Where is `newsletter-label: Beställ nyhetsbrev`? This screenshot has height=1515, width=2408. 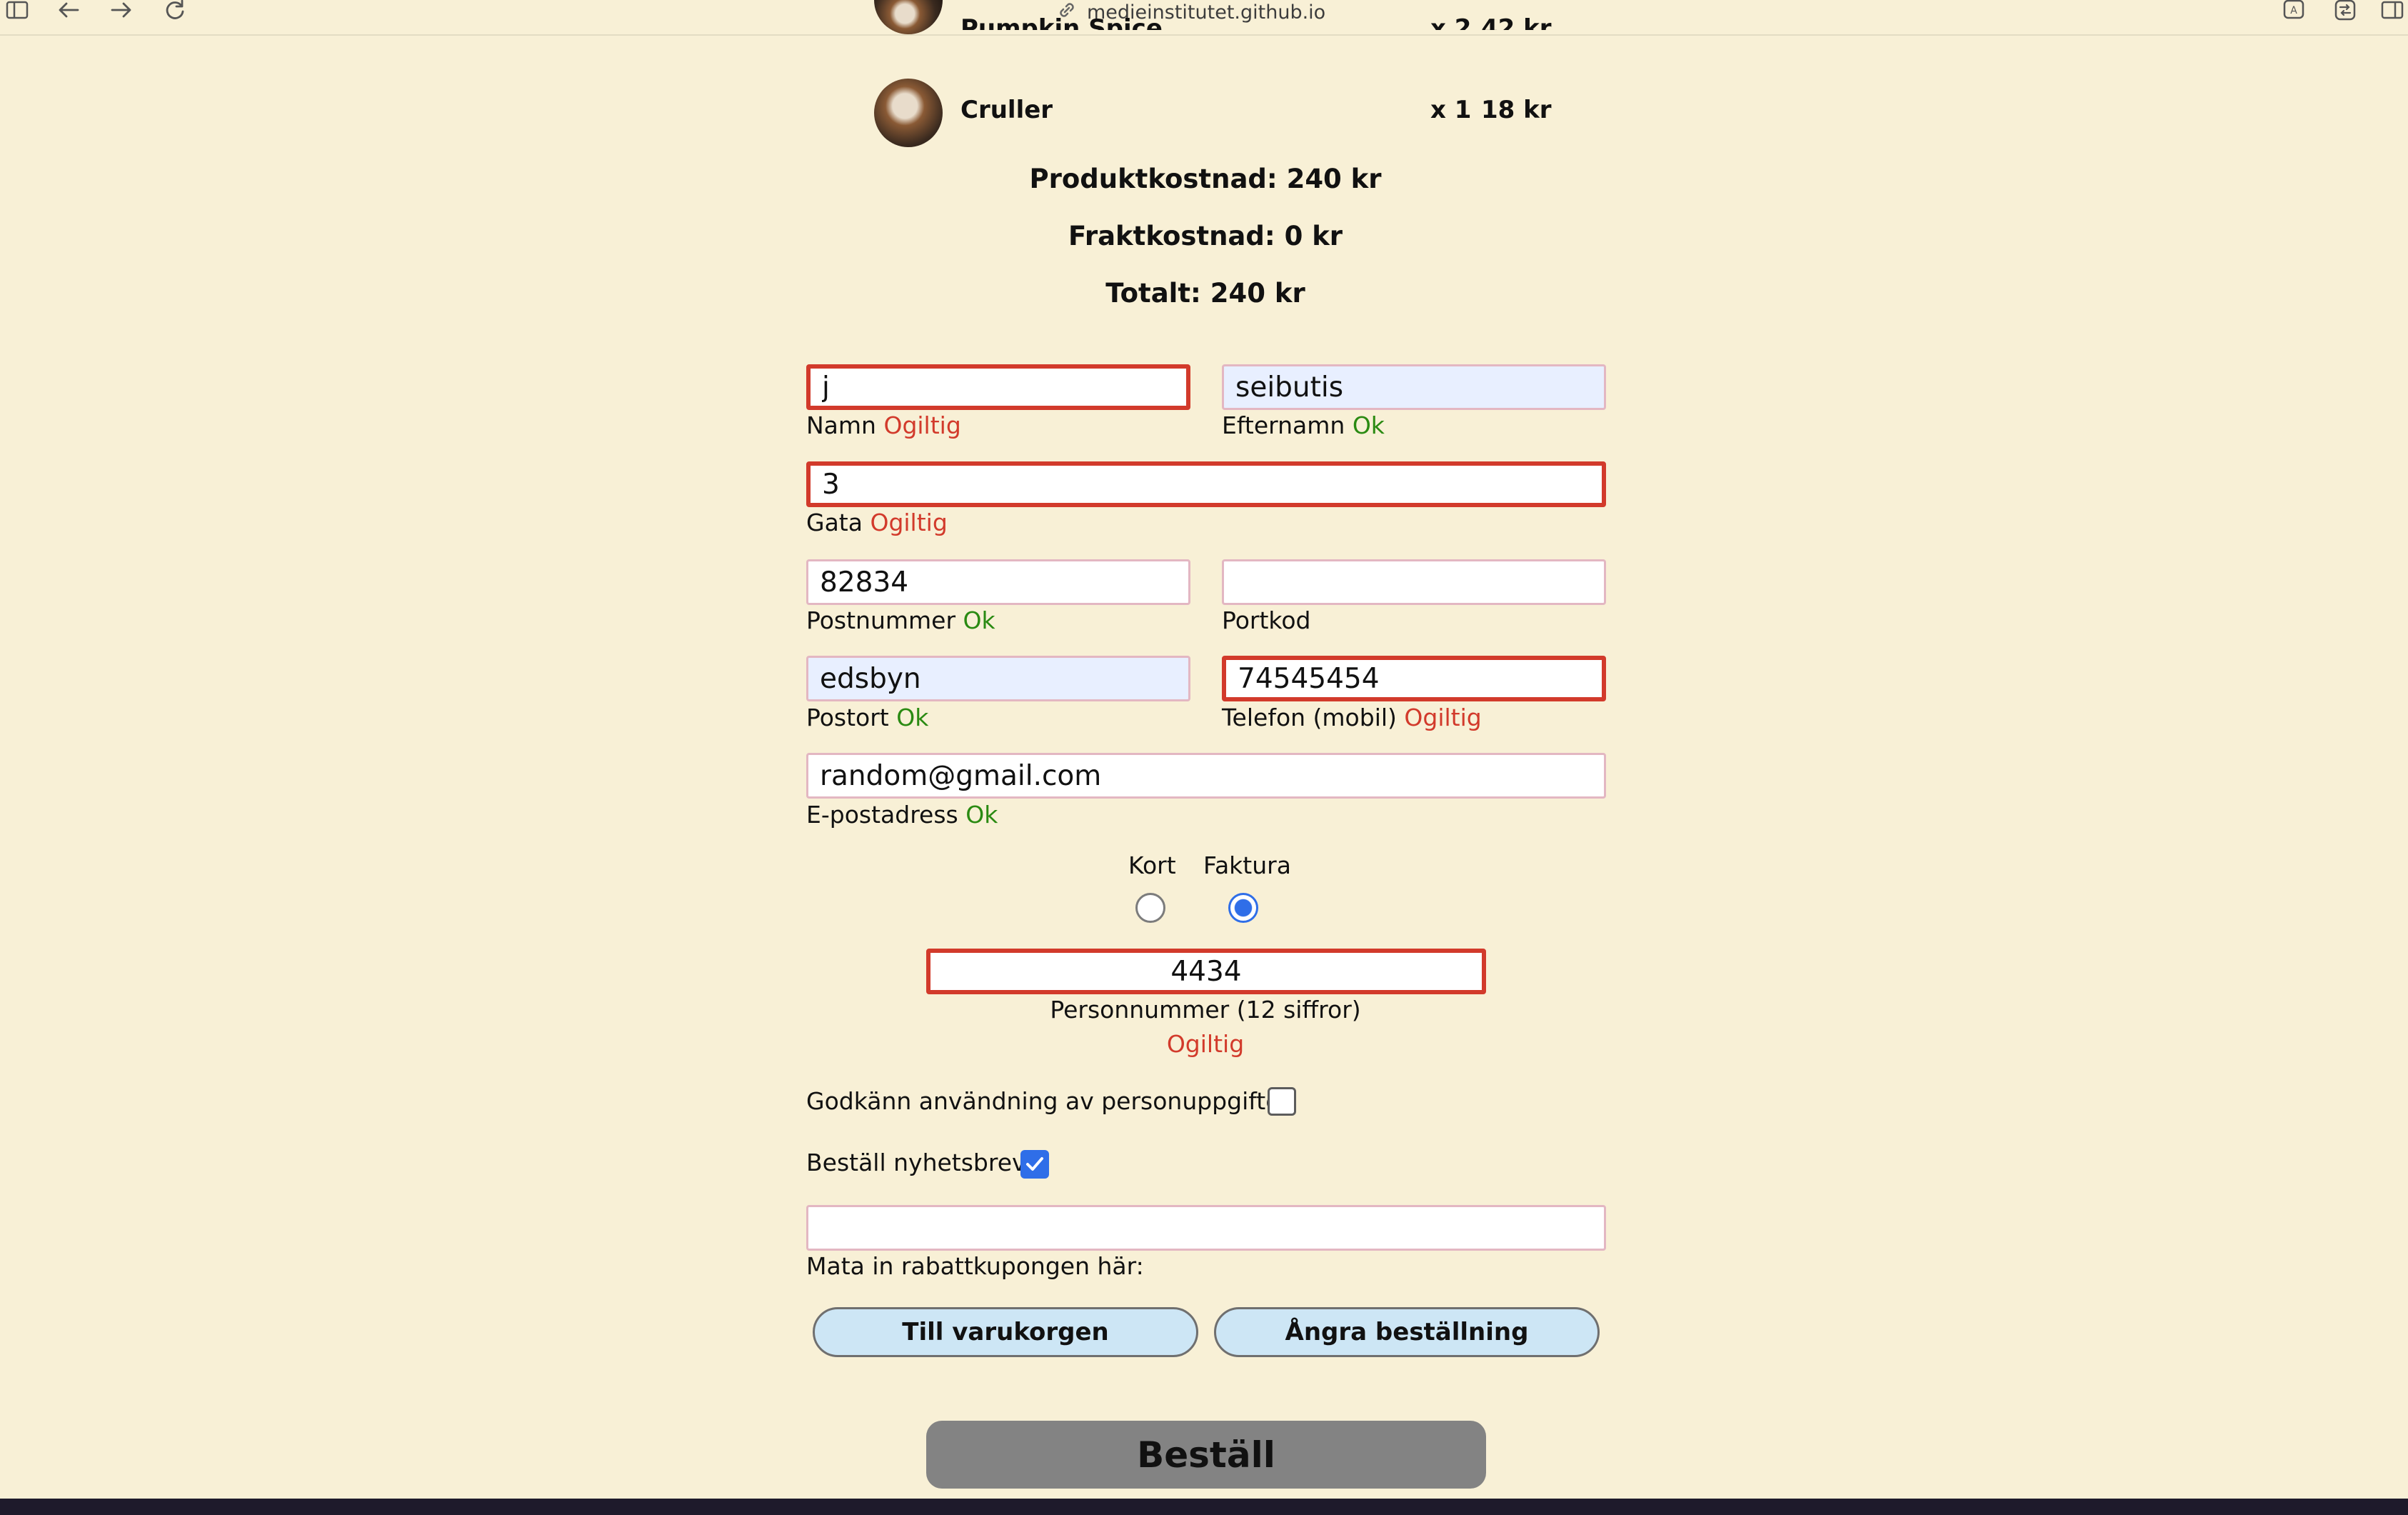 newsletter-label: Beställ nyhetsbrev is located at coordinates (916, 1162).